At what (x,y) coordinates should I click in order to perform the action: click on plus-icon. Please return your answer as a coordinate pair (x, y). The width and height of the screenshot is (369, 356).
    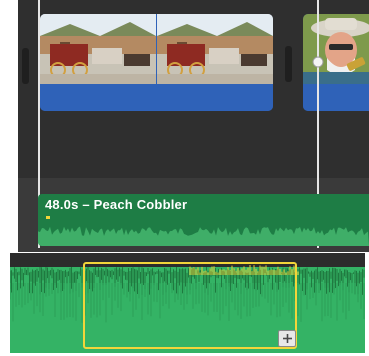
    Looking at the image, I should click on (287, 338).